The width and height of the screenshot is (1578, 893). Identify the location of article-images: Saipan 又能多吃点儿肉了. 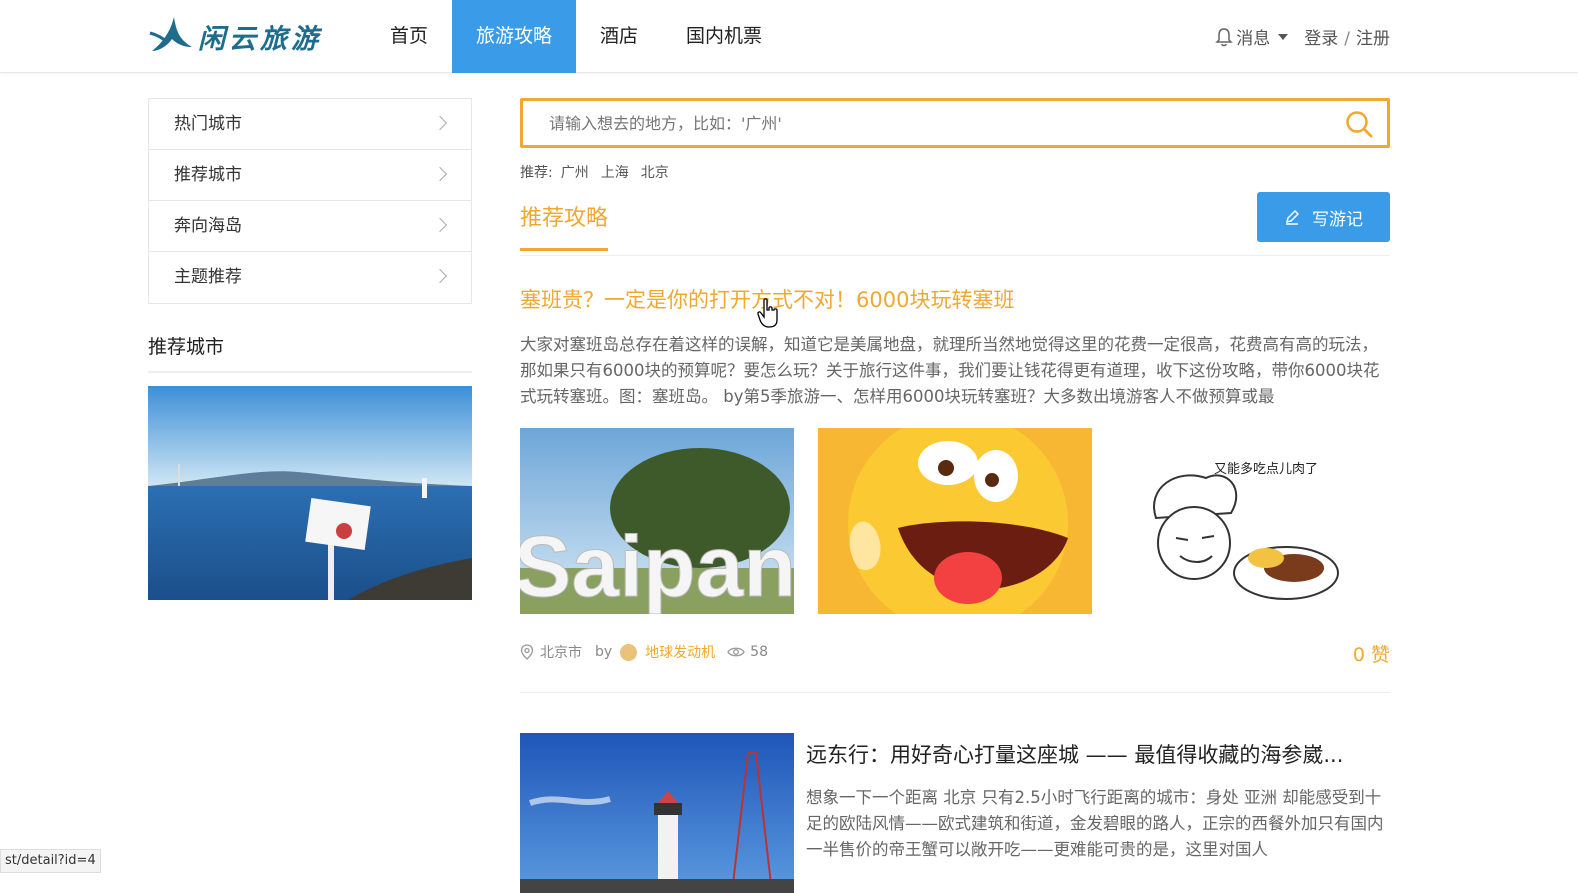
(955, 521).